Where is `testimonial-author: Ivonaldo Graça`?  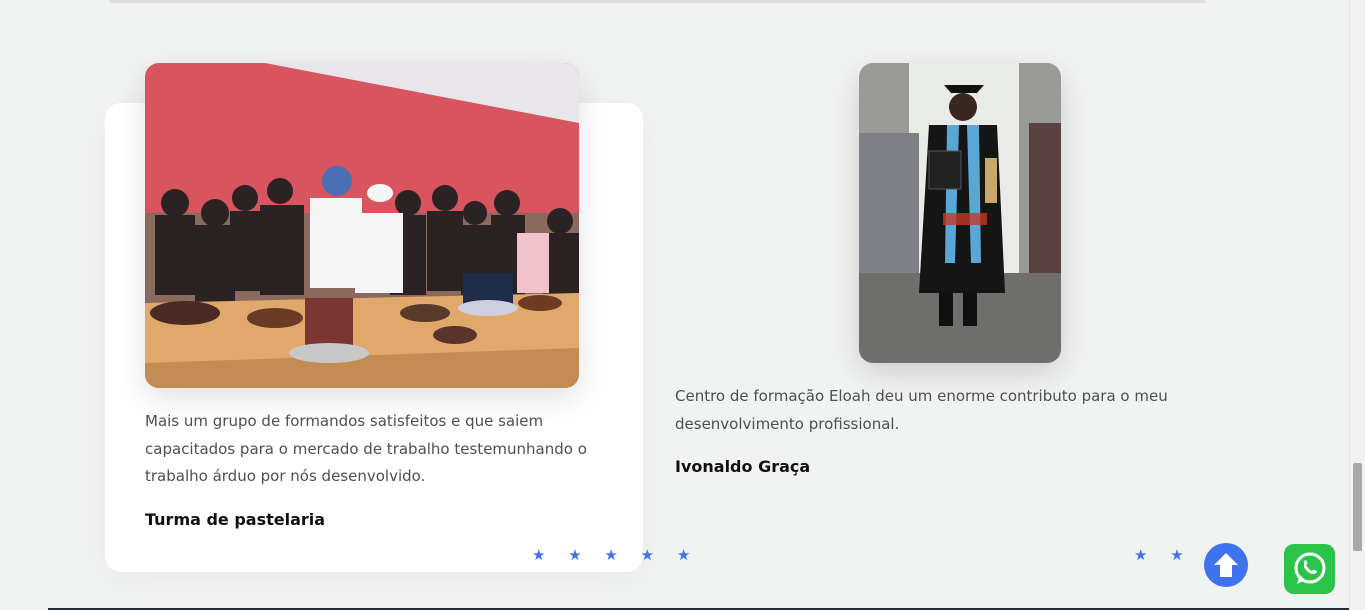
testimonial-author: Ivonaldo Graça is located at coordinates (743, 466).